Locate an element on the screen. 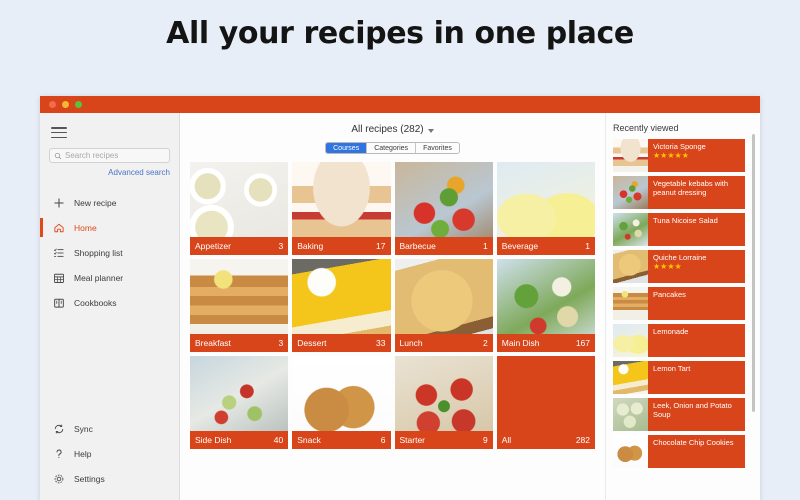 The width and height of the screenshot is (800, 500). recipe-name: Pancakes is located at coordinates (669, 294).